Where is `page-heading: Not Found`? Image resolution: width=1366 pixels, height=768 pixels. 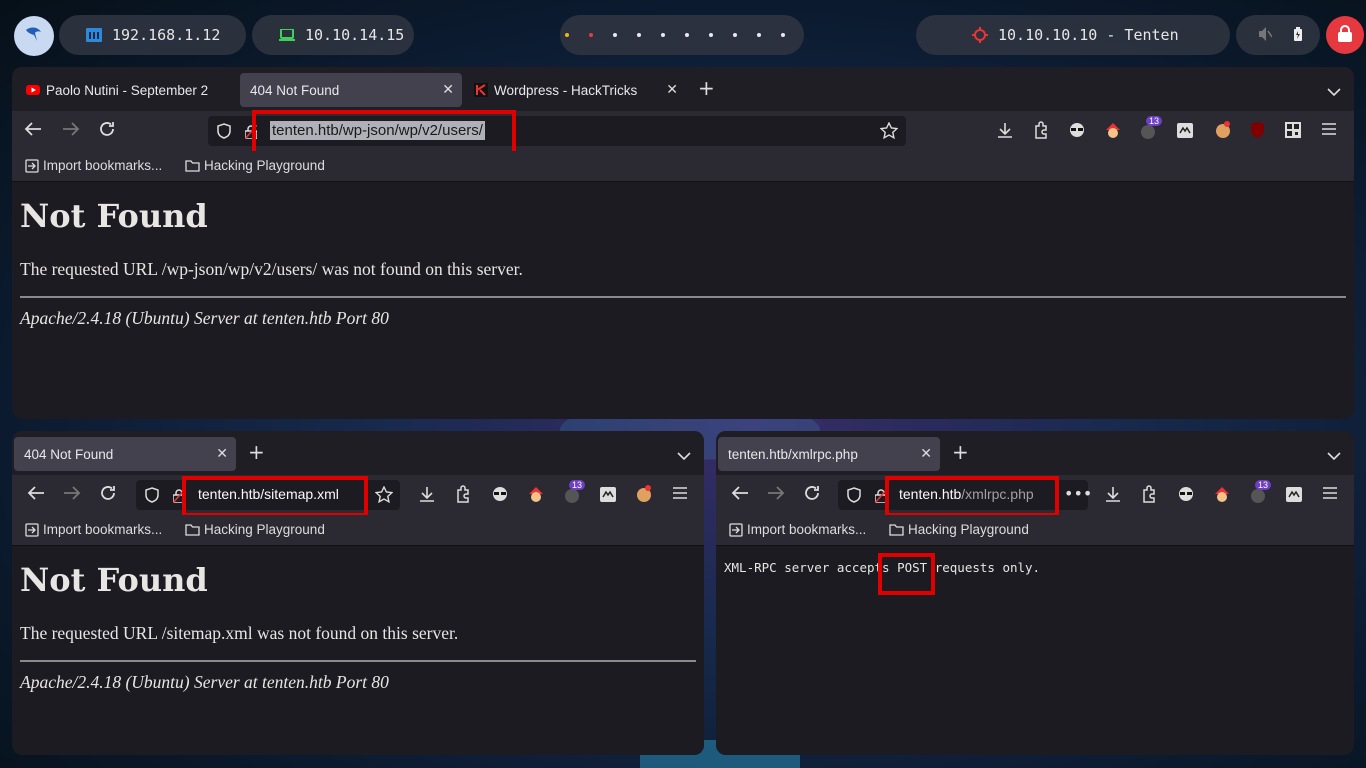 page-heading: Not Found is located at coordinates (114, 580).